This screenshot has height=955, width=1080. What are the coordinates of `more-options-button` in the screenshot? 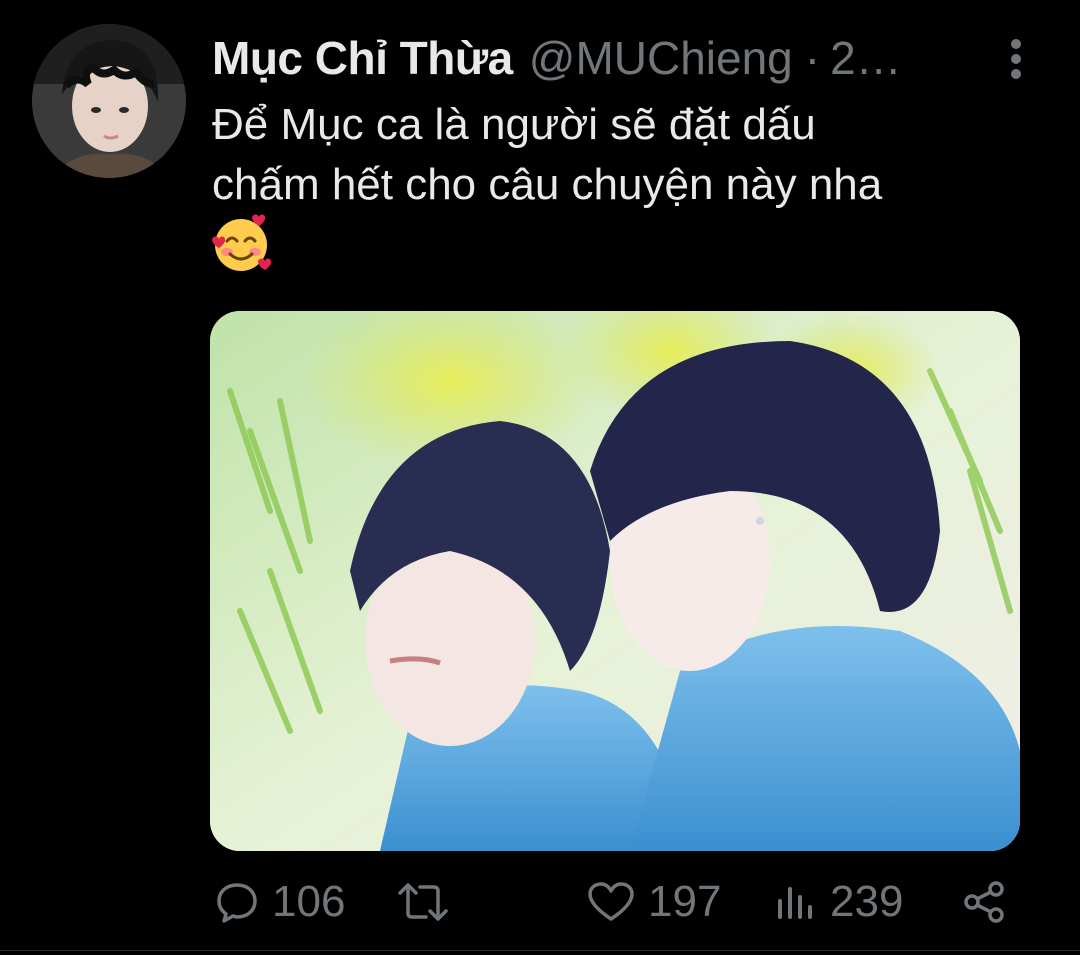 It's located at (1016, 59).